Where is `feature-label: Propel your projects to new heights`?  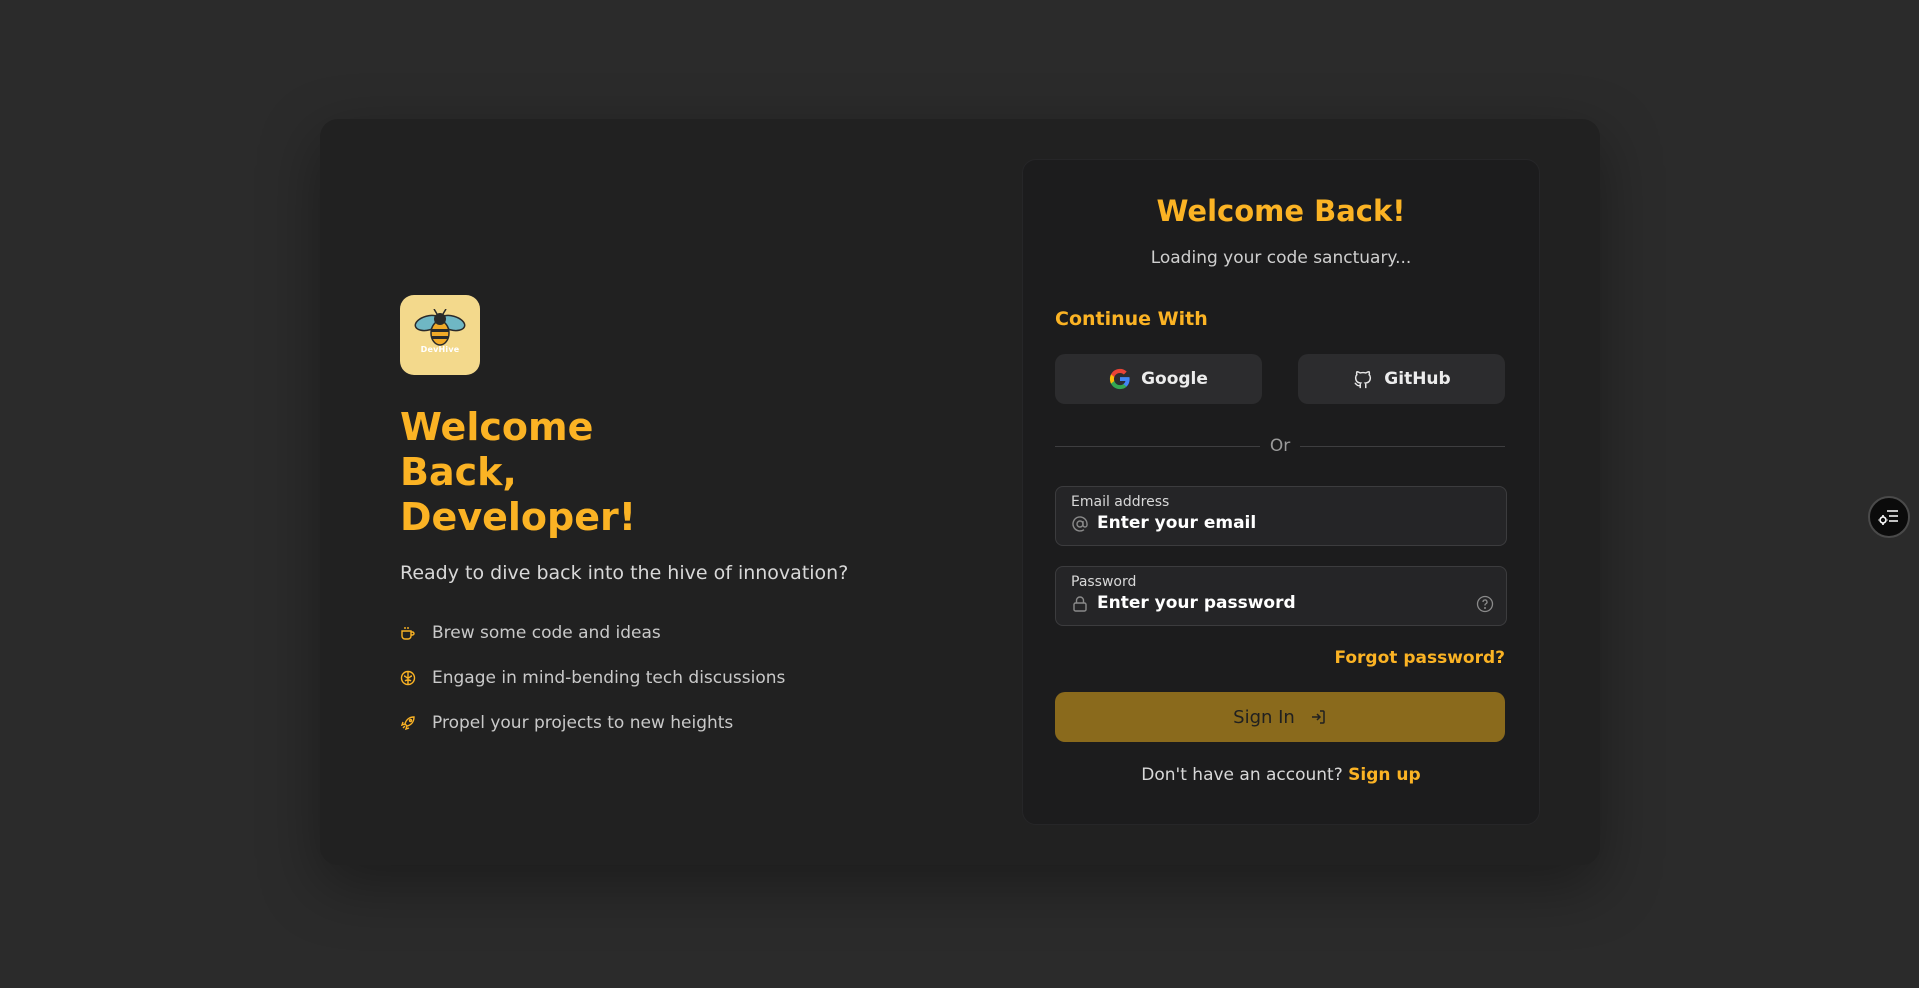
feature-label: Propel your projects to new heights is located at coordinates (583, 722).